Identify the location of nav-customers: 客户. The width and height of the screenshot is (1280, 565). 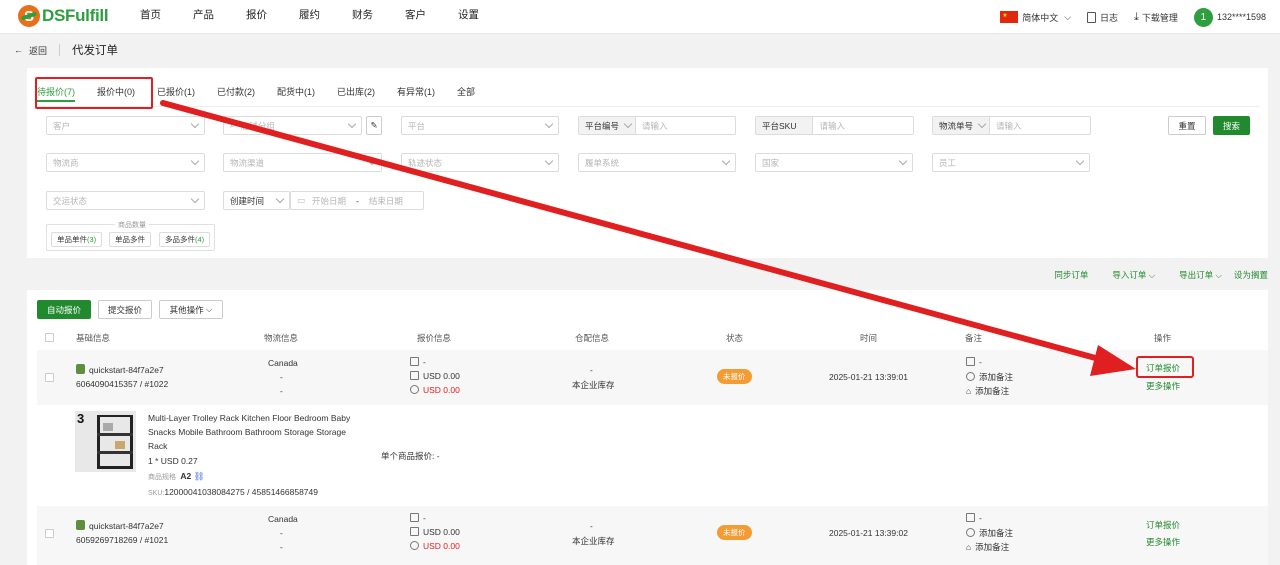
(415, 17).